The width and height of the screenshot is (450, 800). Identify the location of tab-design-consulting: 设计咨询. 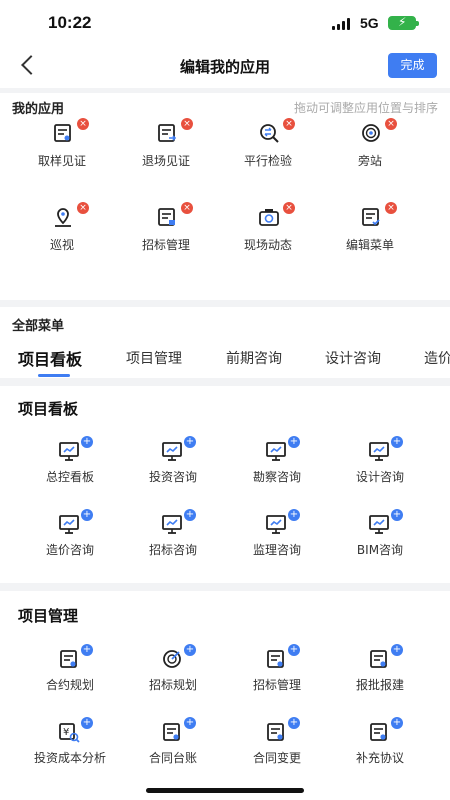
(353, 358).